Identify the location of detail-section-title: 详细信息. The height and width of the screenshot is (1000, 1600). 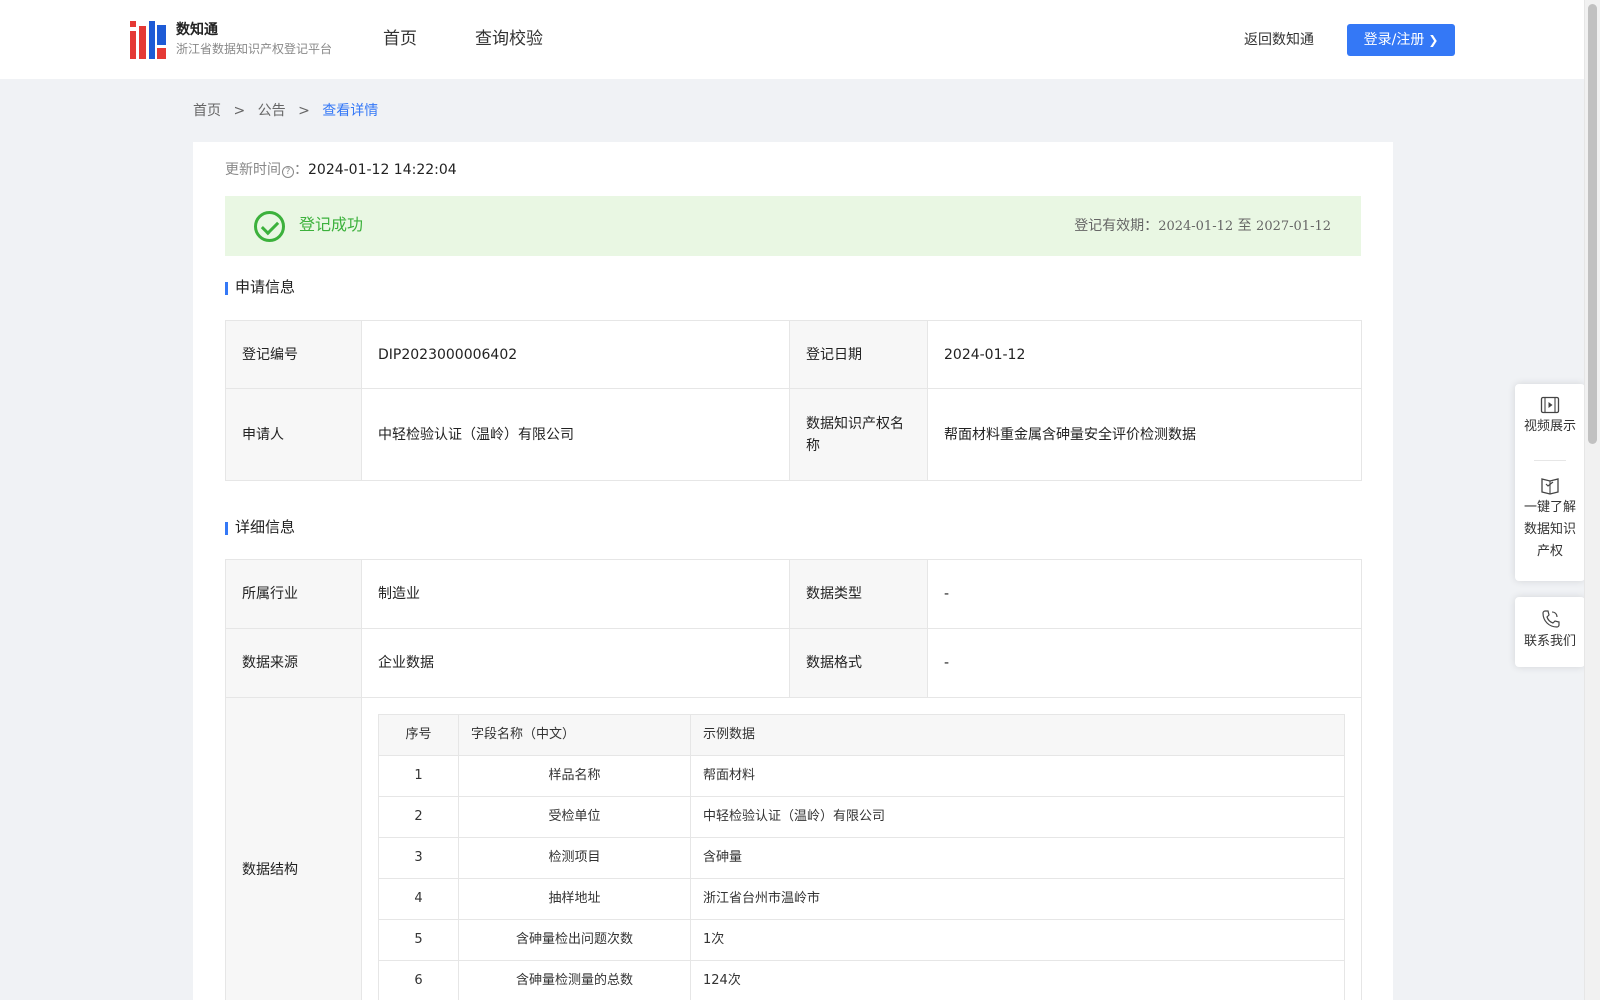
(260, 527).